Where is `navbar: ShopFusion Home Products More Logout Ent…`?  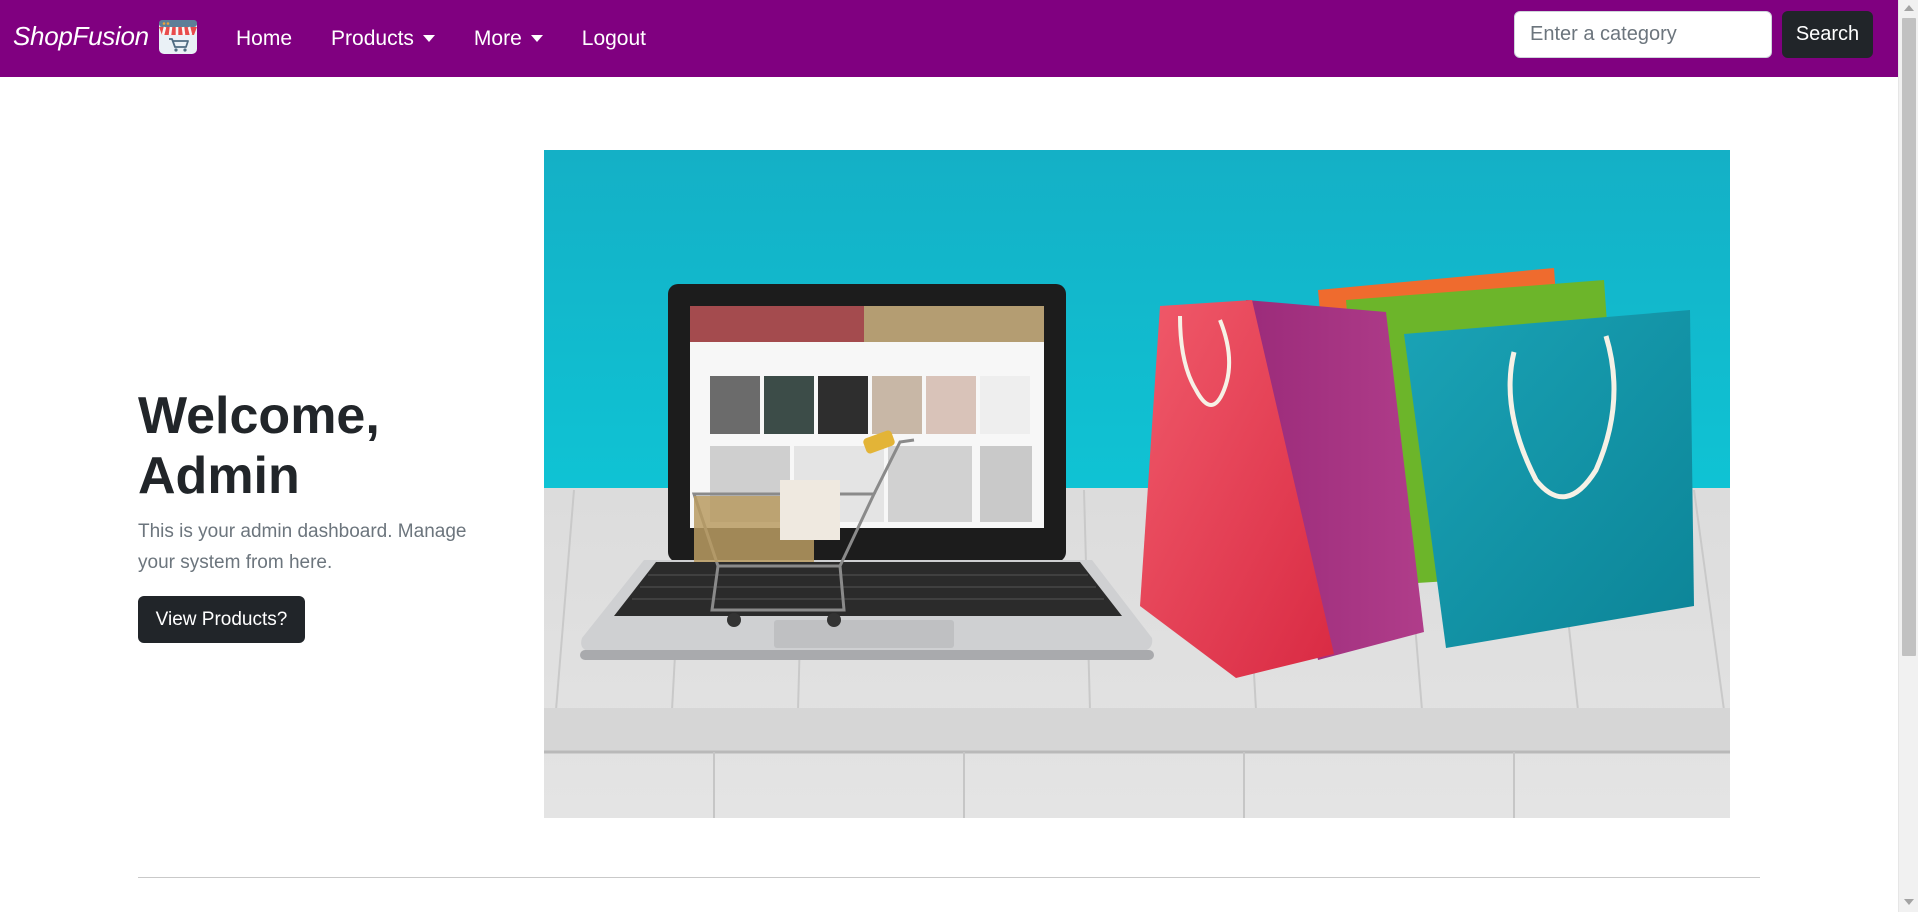
navbar: ShopFusion Home Products More Logout Ent… is located at coordinates (949, 38).